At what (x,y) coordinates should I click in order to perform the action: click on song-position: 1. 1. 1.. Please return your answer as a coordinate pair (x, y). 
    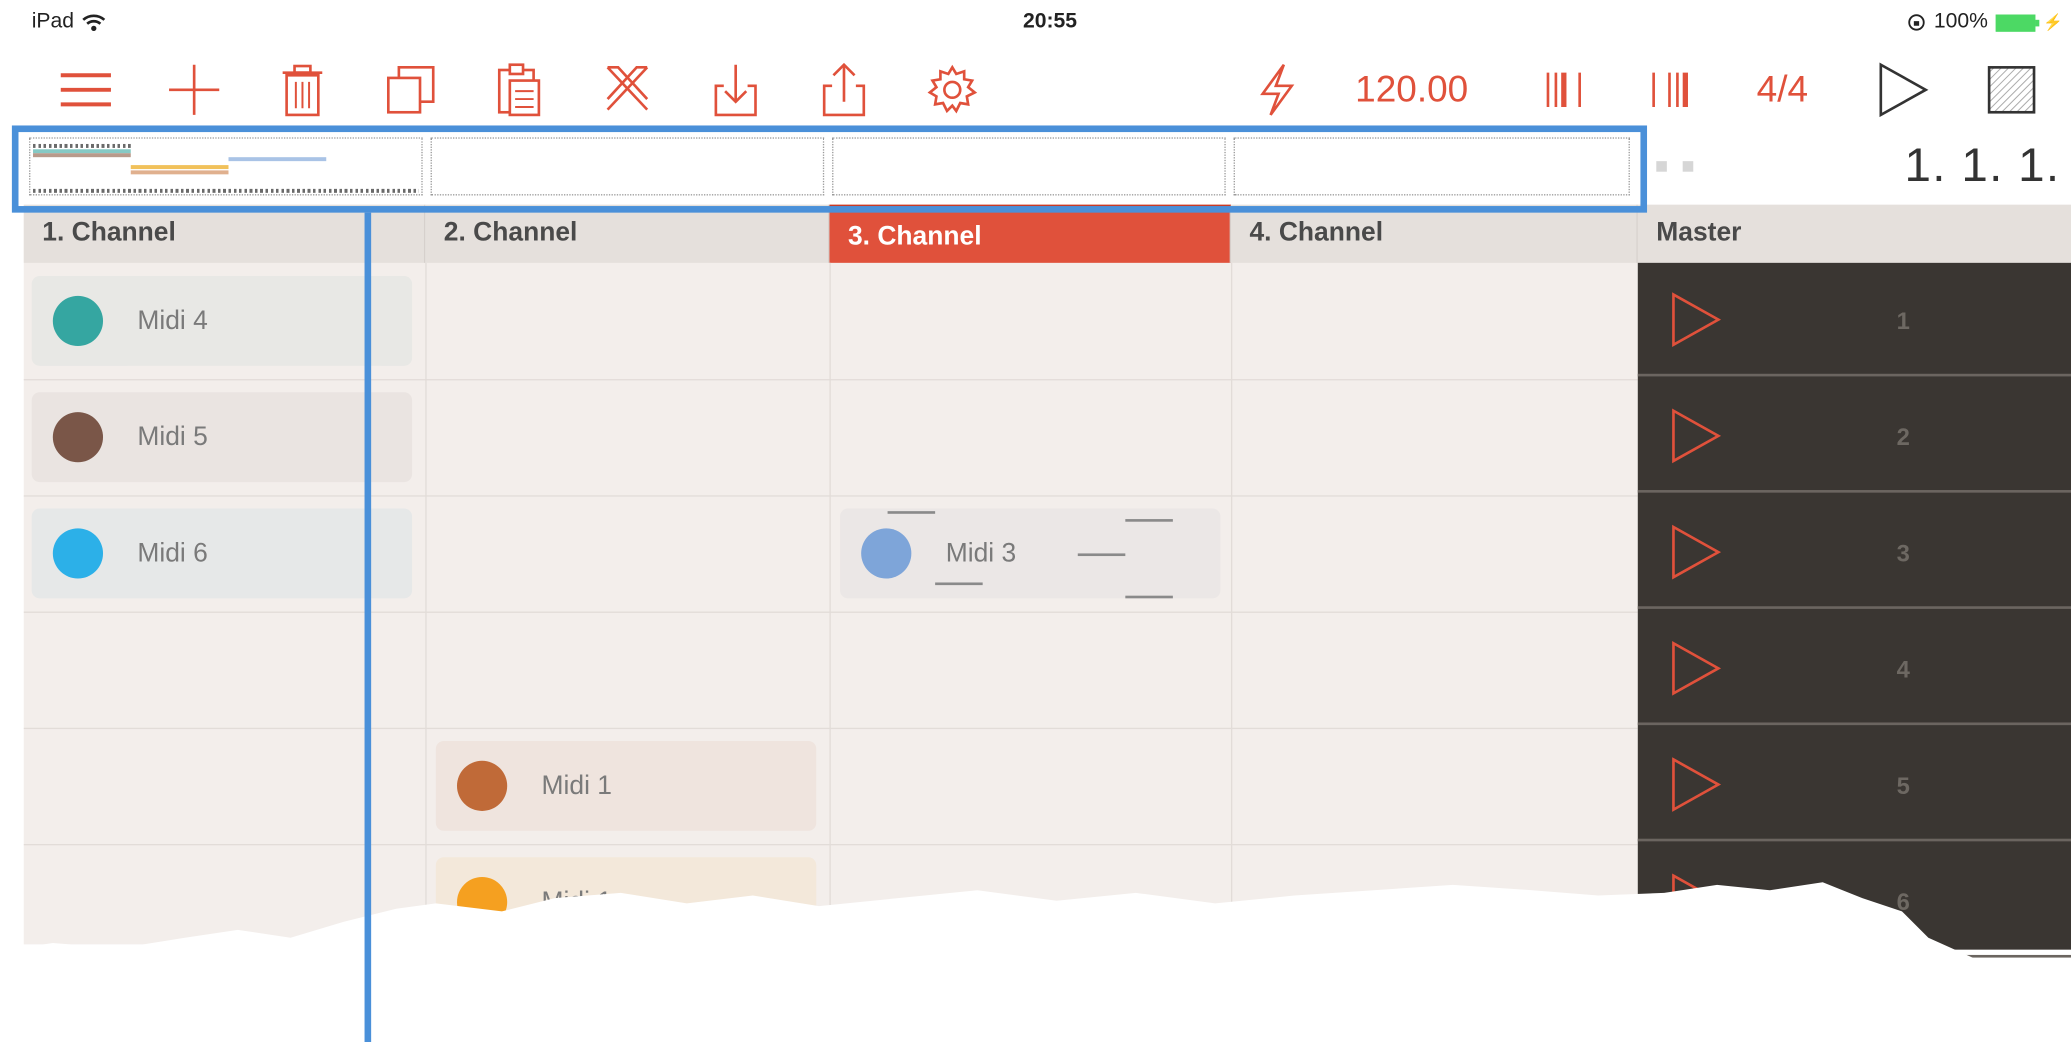
    Looking at the image, I should click on (1982, 164).